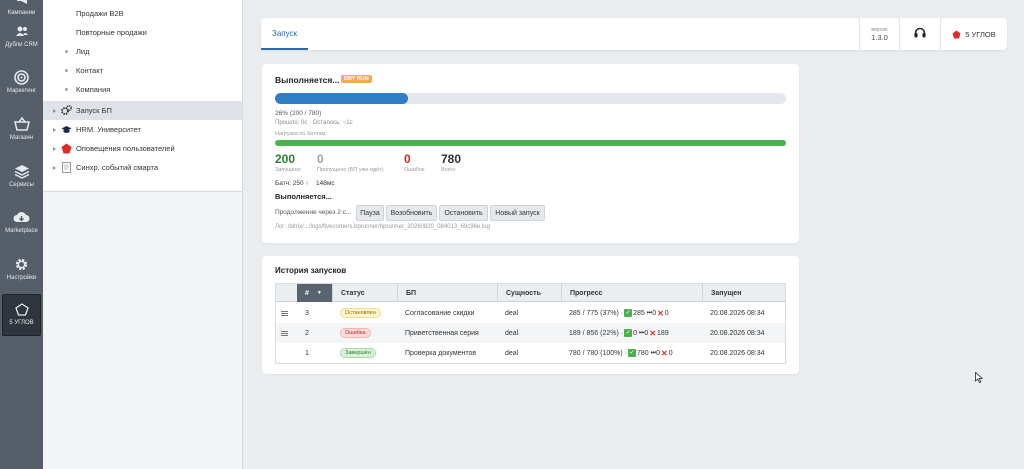 The height and width of the screenshot is (469, 1024). Describe the element at coordinates (66, 110) in the screenshot. I see `gears-icon` at that location.